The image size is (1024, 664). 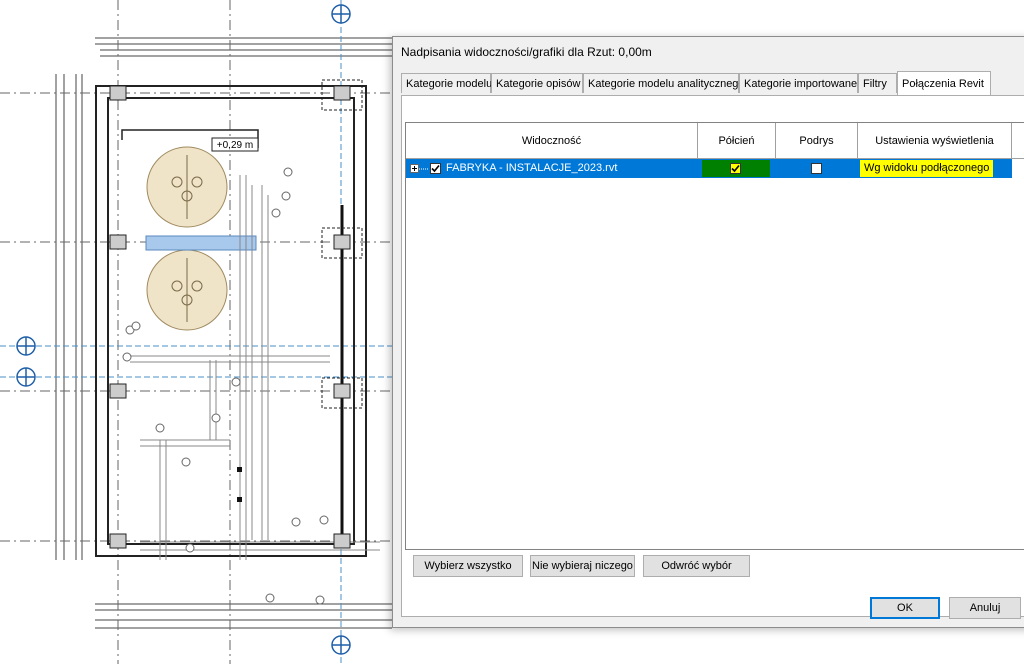 I want to click on display-settings-cell: Wg widoku podłączonego, so click(x=935, y=168).